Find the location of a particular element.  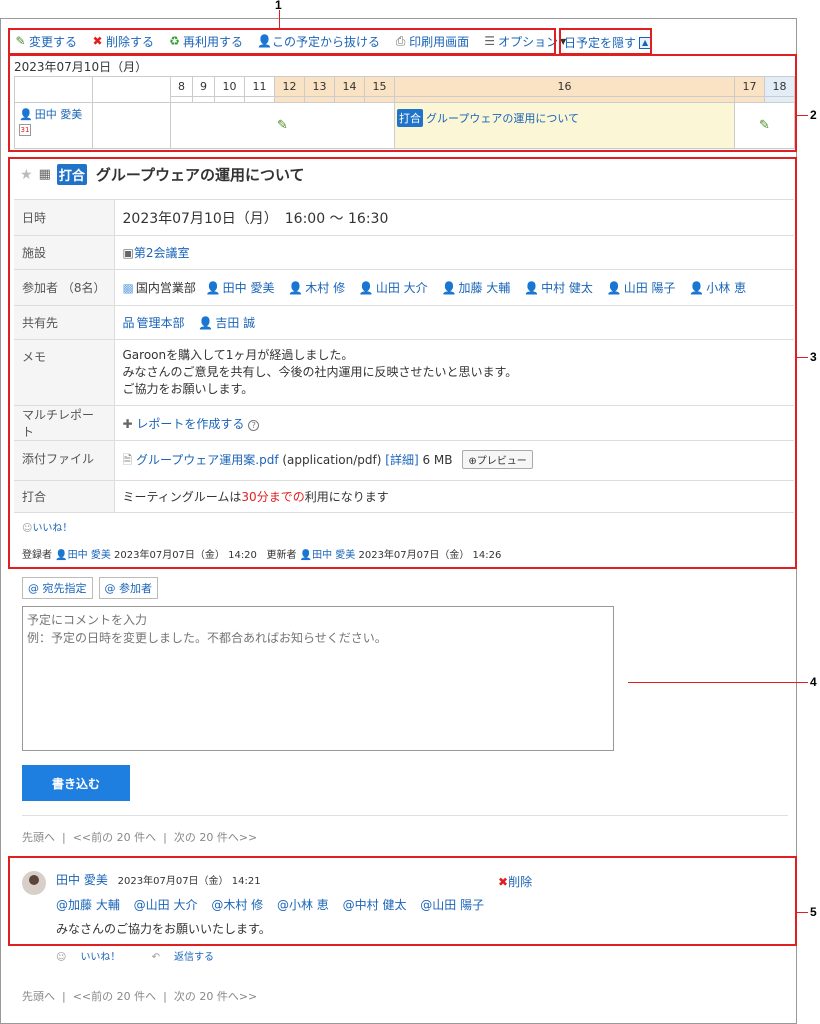

share-user: 👤 吉田 誠 is located at coordinates (226, 322).